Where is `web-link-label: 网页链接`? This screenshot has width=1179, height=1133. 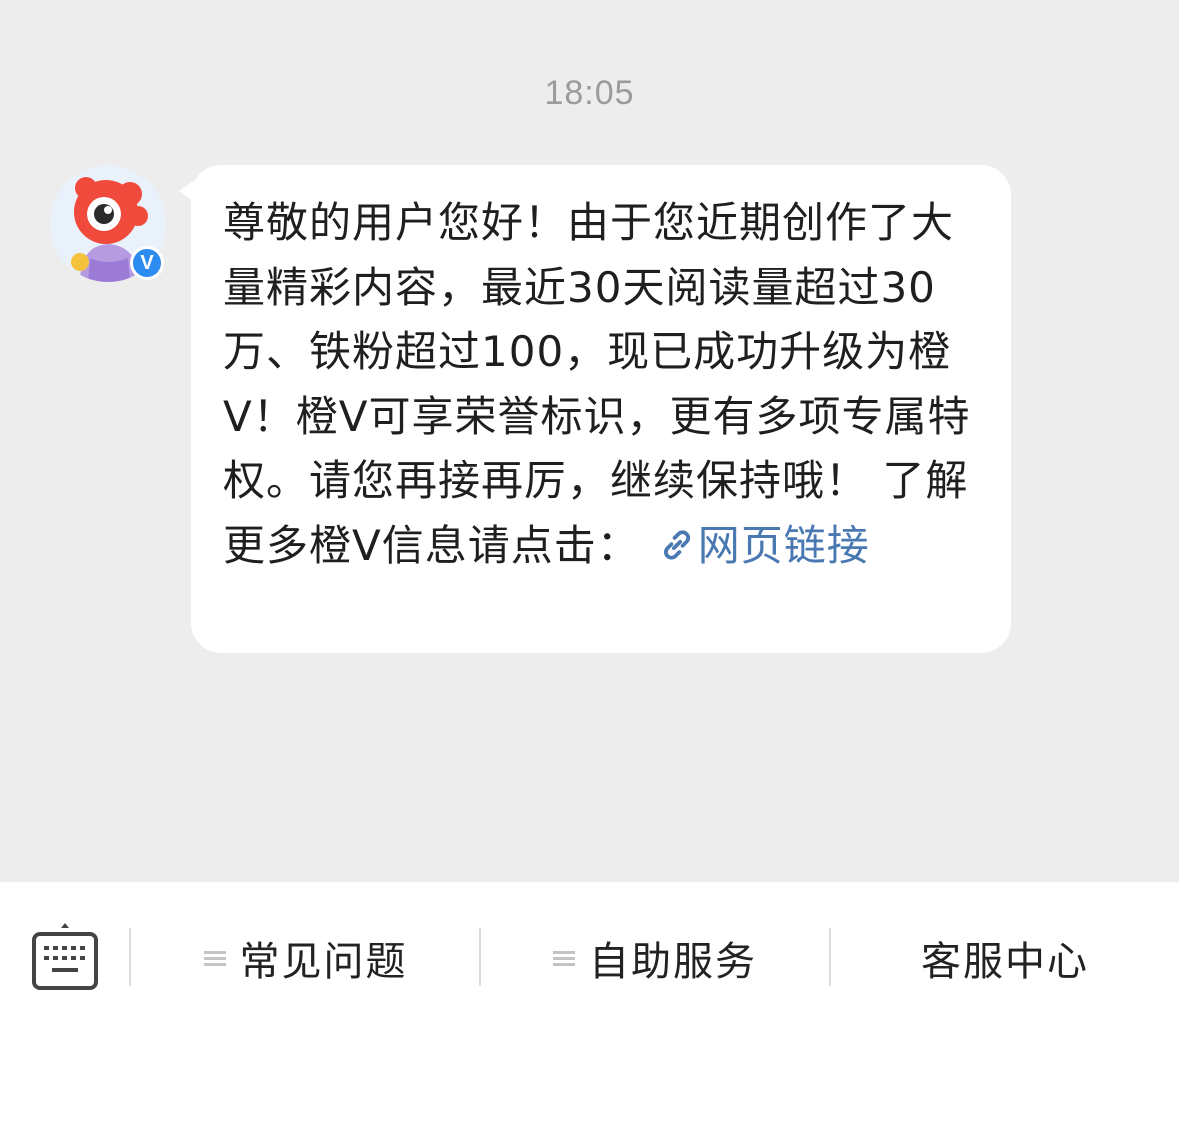 web-link-label: 网页链接 is located at coordinates (783, 545).